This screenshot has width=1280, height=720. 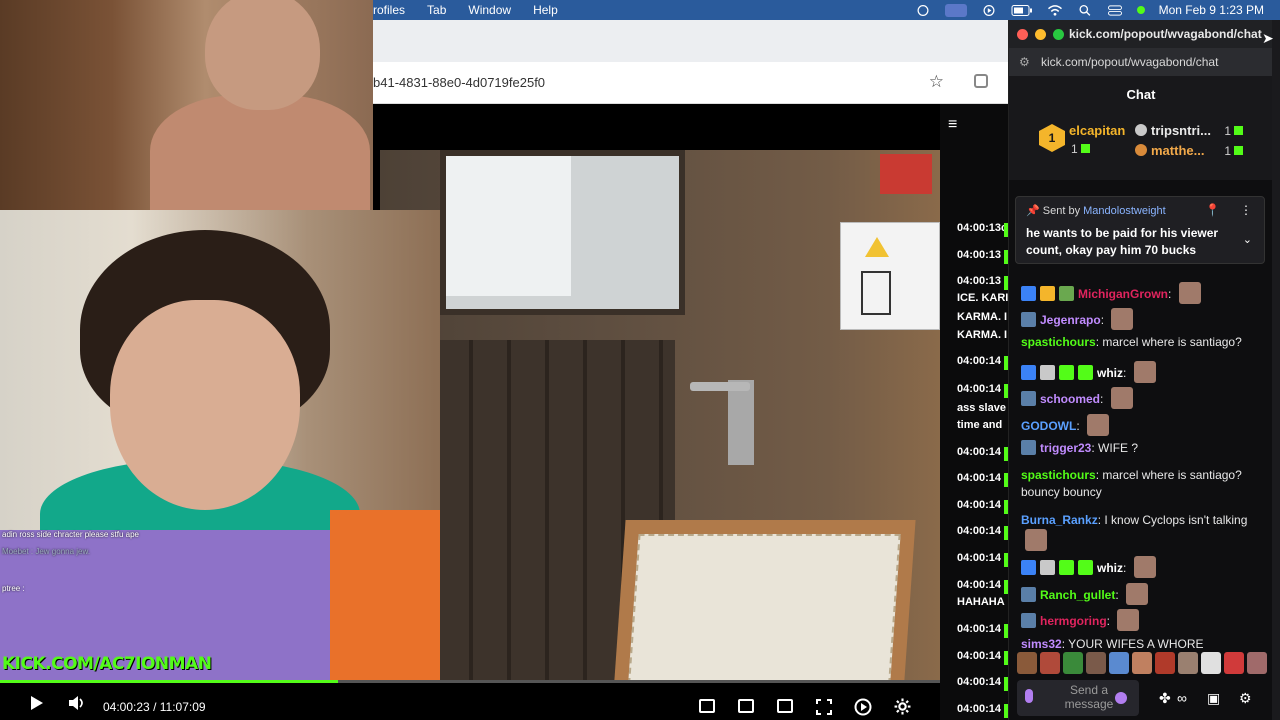 I want to click on chat-username: sims32, so click(x=1041, y=644).